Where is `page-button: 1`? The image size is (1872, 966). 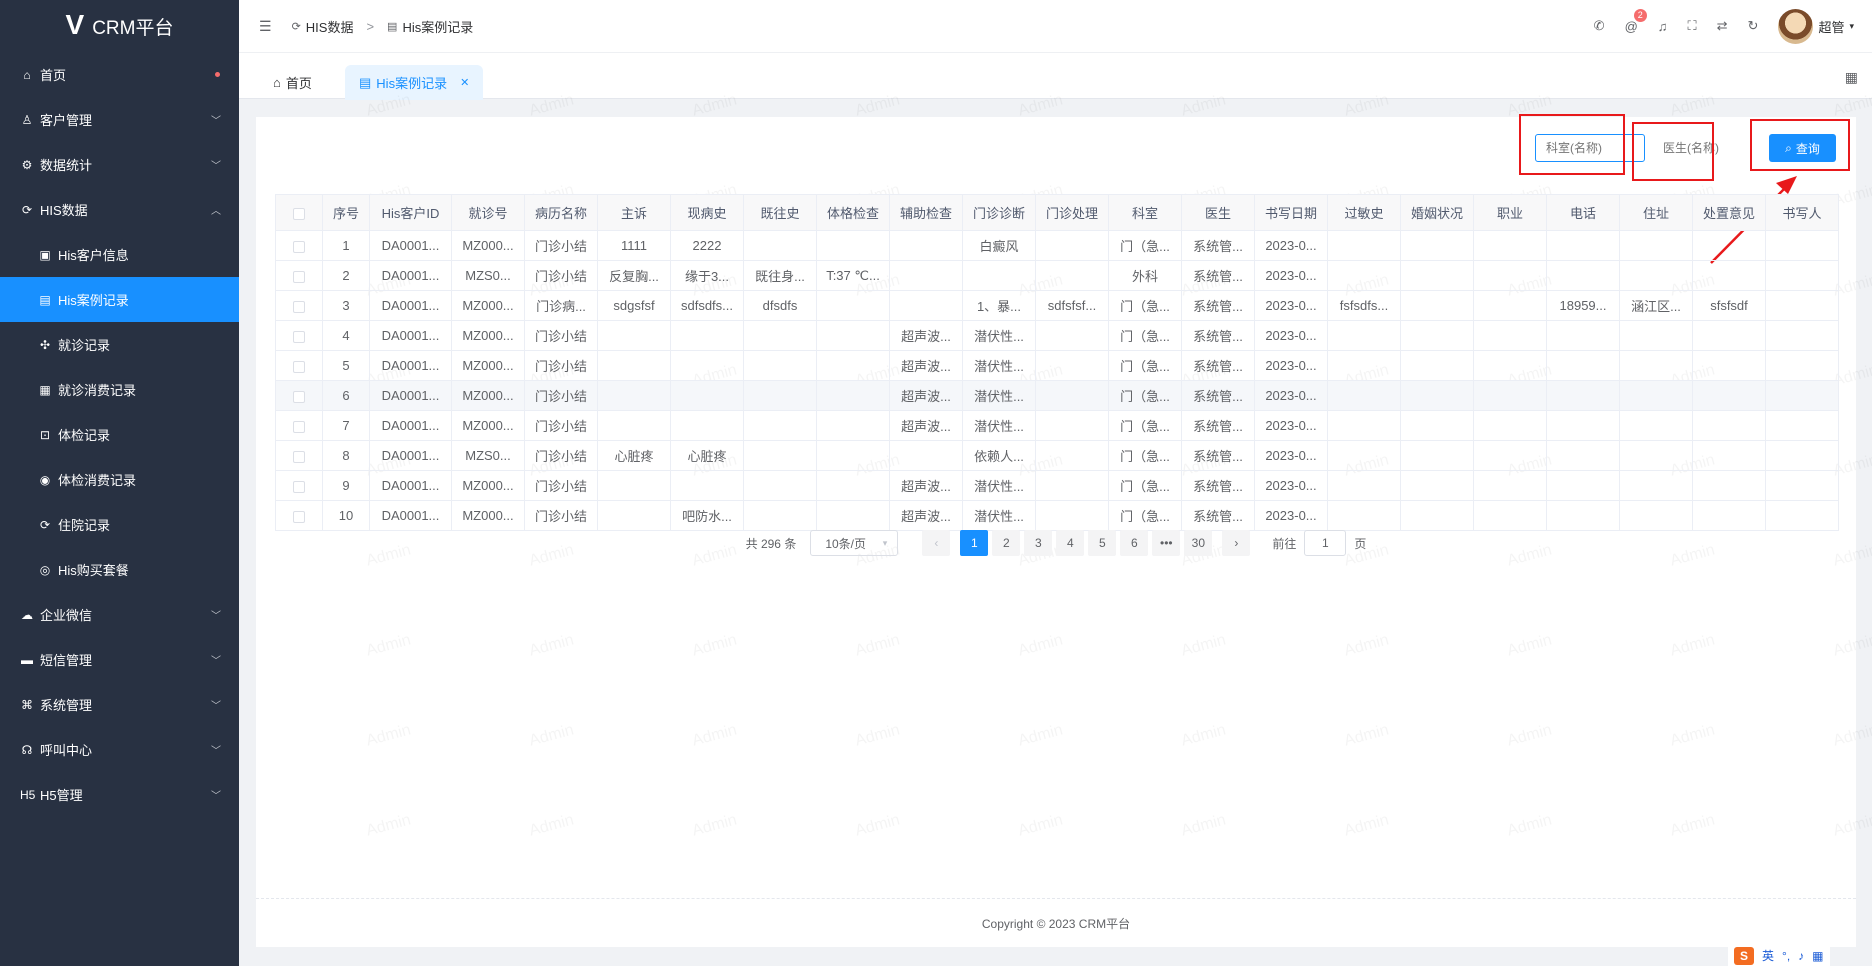
page-button: 1 is located at coordinates (974, 543).